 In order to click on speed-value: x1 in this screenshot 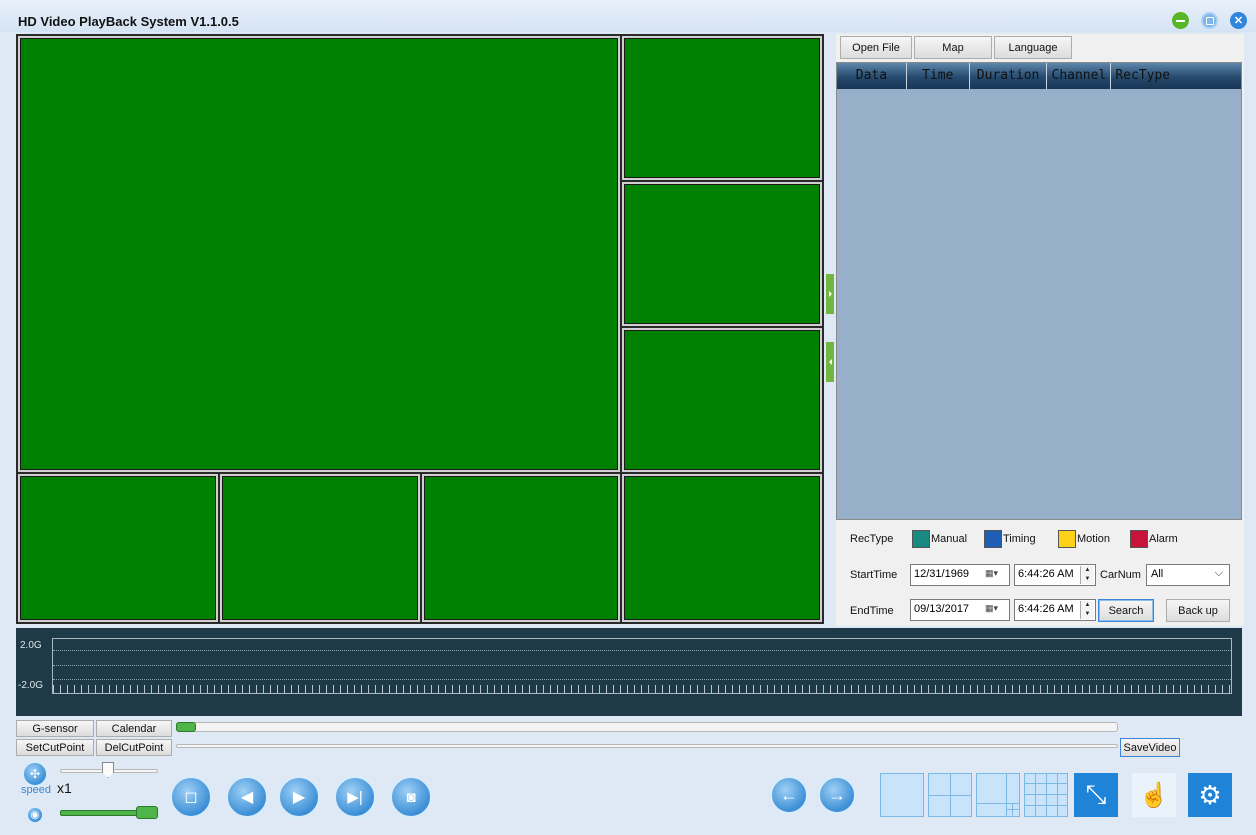, I will do `click(64, 788)`.